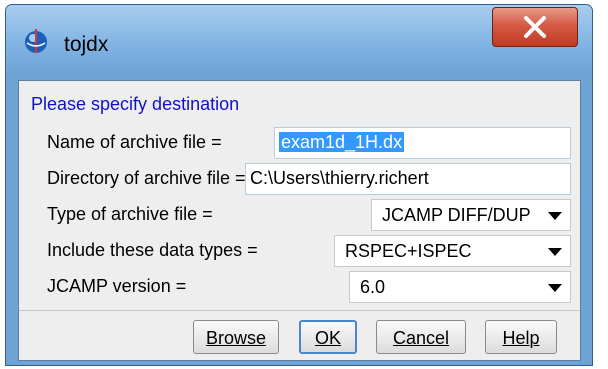  Describe the element at coordinates (421, 337) in the screenshot. I see `cancel-button: Cancel` at that location.